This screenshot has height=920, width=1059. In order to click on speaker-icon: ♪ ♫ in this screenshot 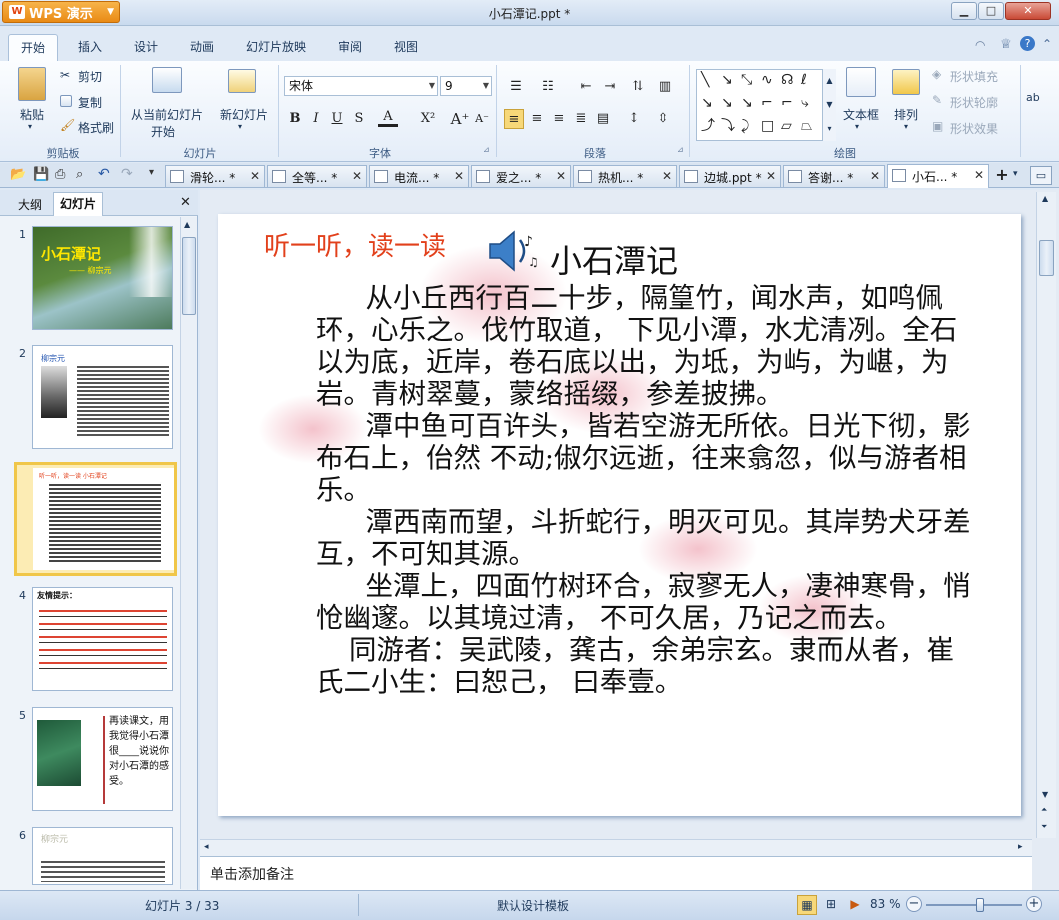, I will do `click(512, 251)`.